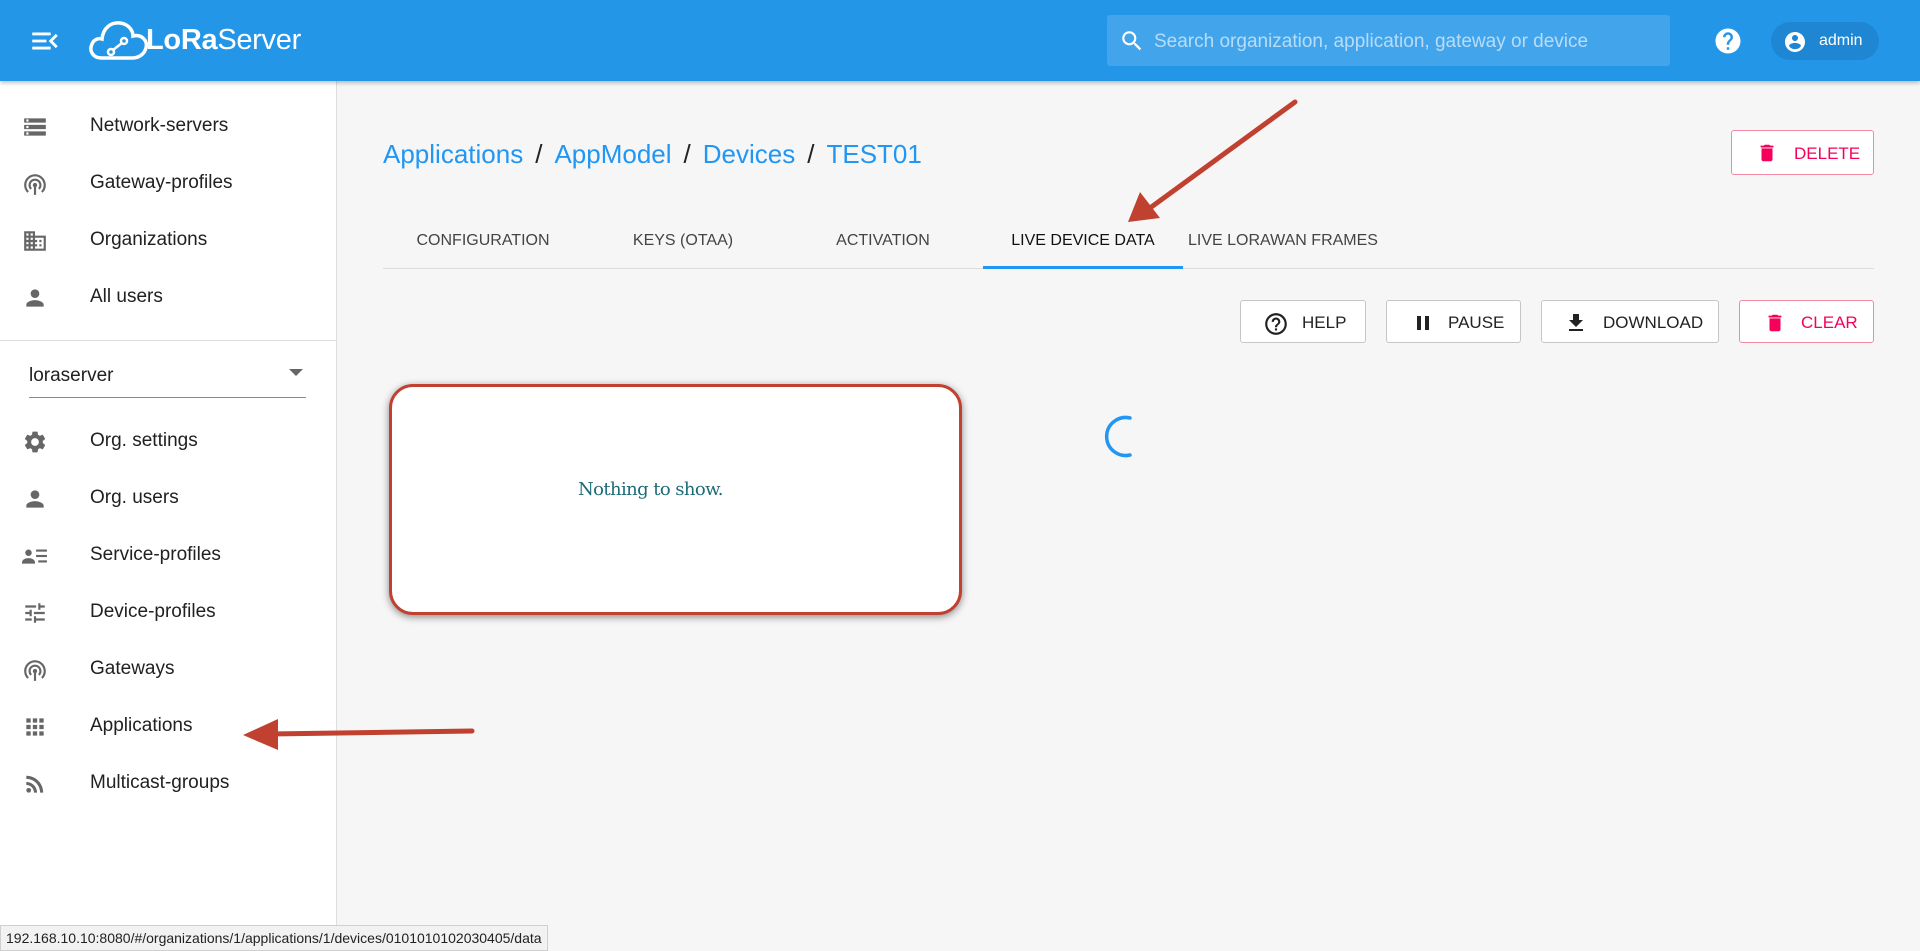  I want to click on pause-button-label: PAUSE, so click(1476, 322).